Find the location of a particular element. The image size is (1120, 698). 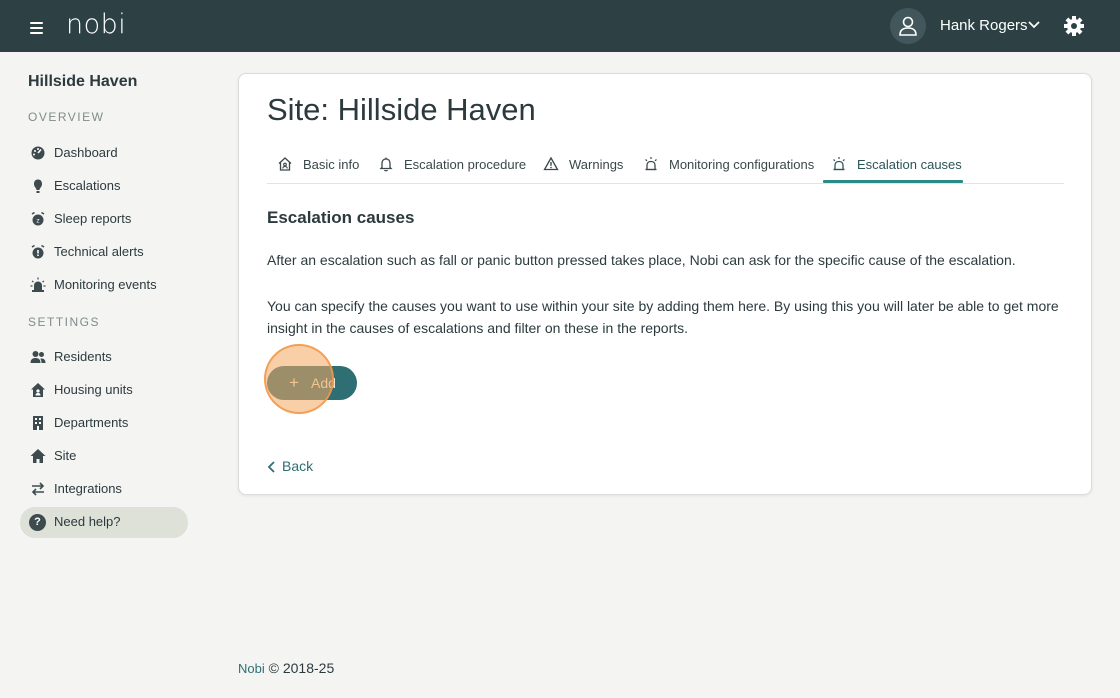

settings-section-label: SETTINGS is located at coordinates (64, 322).